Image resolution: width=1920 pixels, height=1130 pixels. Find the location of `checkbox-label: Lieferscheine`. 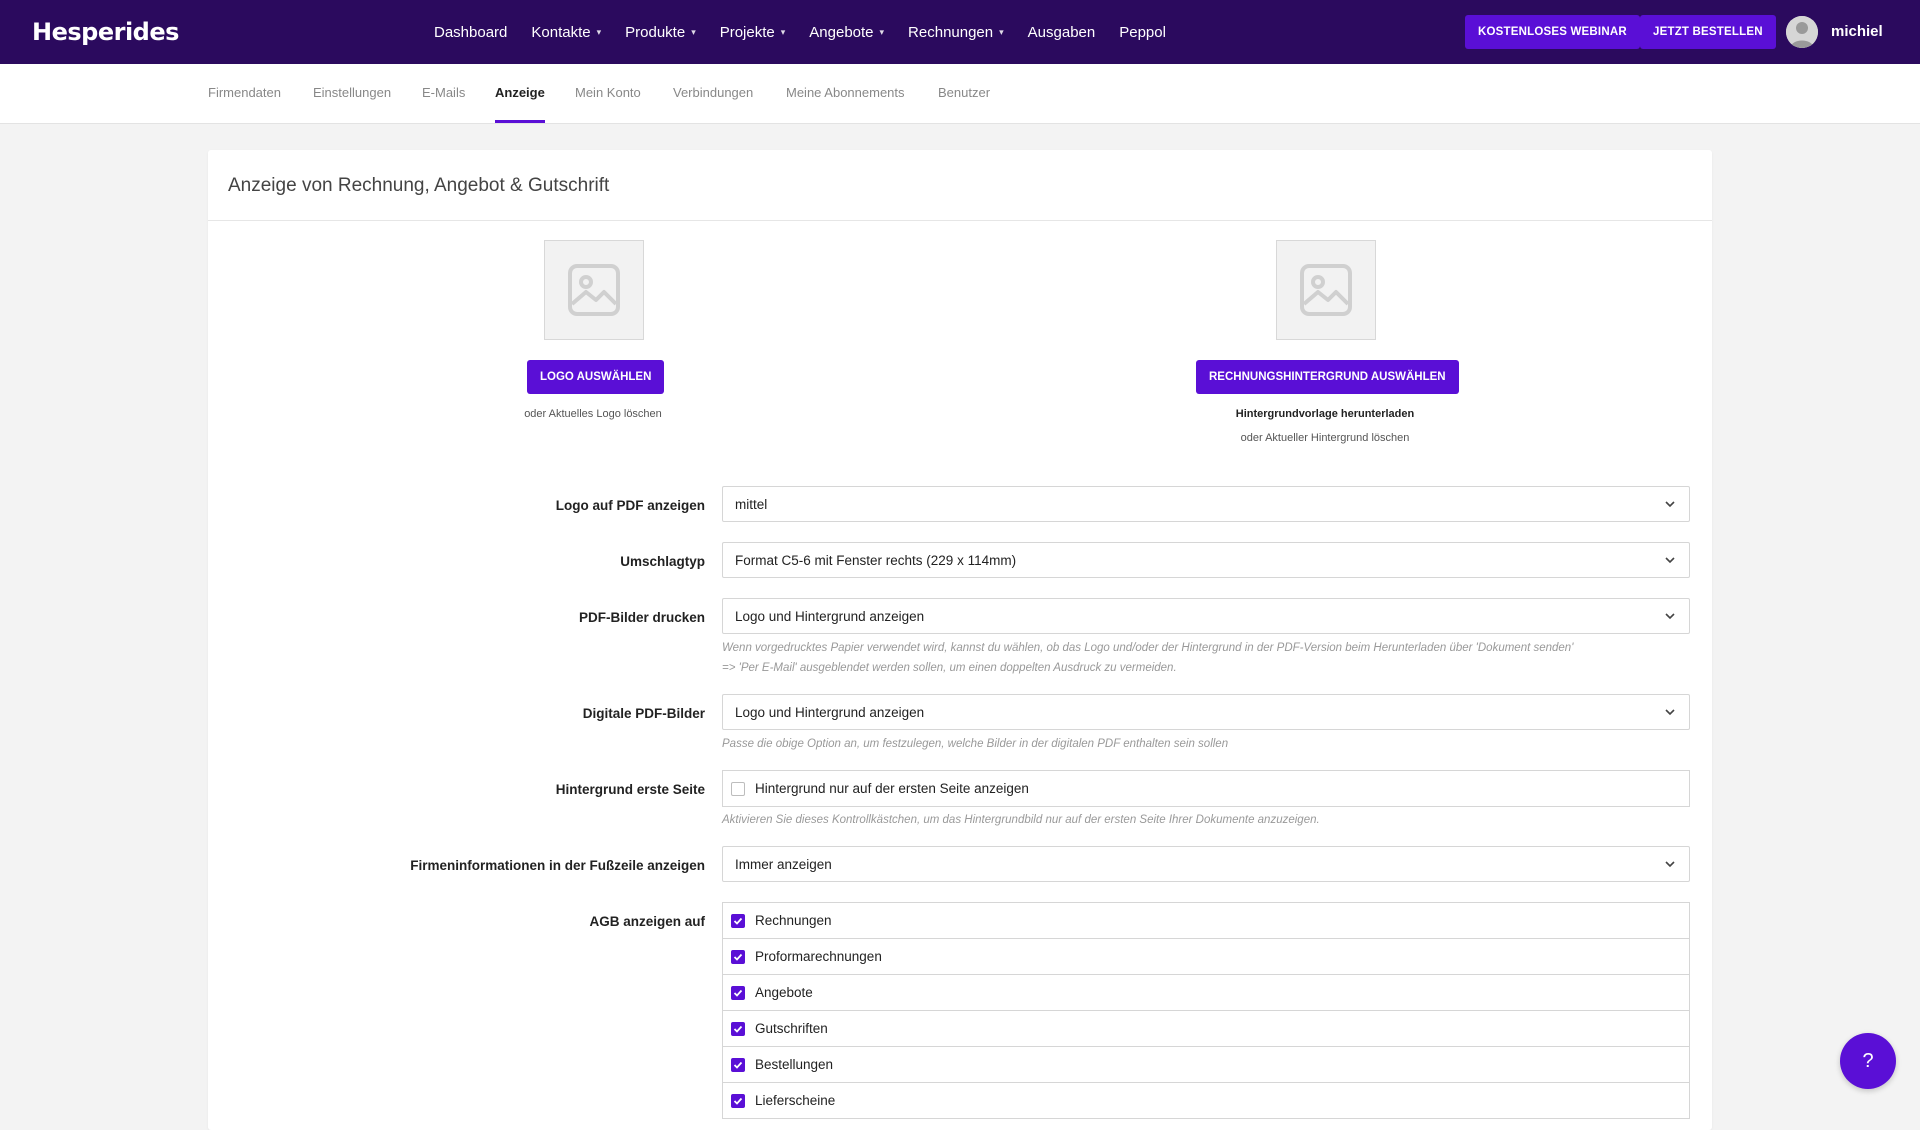

checkbox-label: Lieferscheine is located at coordinates (795, 1100).